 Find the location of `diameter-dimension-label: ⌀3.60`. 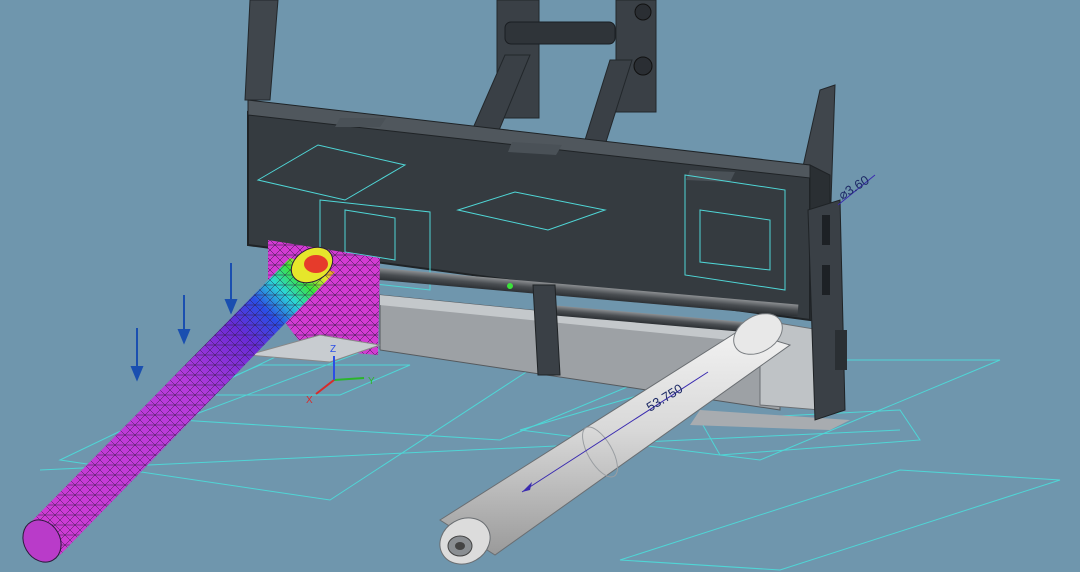

diameter-dimension-label: ⌀3.60 is located at coordinates (854, 187).